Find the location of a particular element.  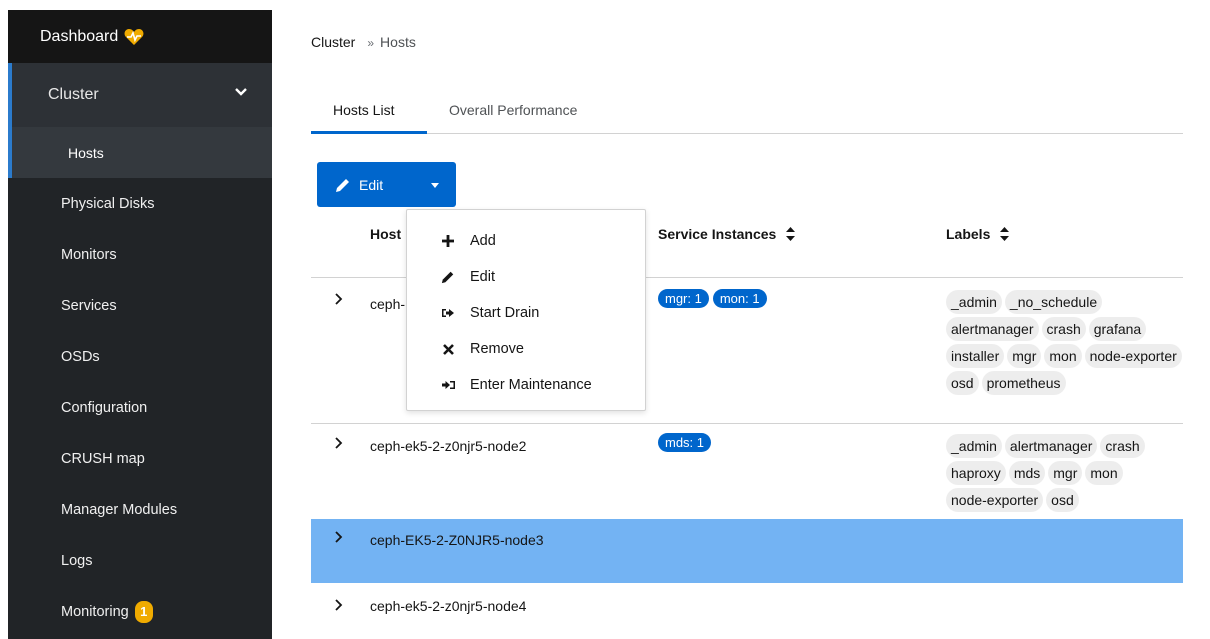

sidebar-item-monitoring: Monitoring 1 is located at coordinates (140, 611).